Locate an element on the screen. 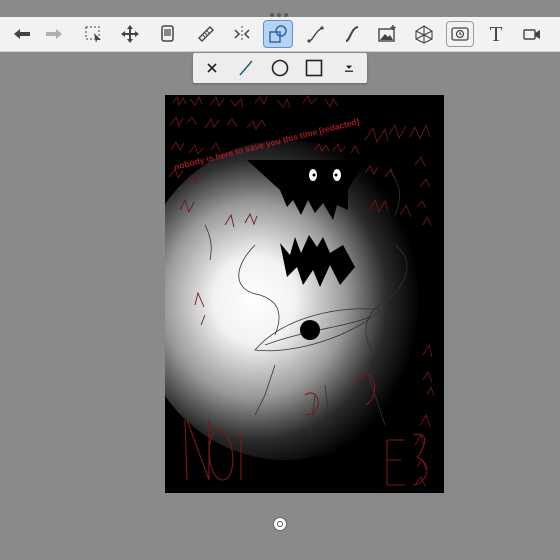 This screenshot has width=560, height=560. redo-arrow-icon is located at coordinates (54, 34).